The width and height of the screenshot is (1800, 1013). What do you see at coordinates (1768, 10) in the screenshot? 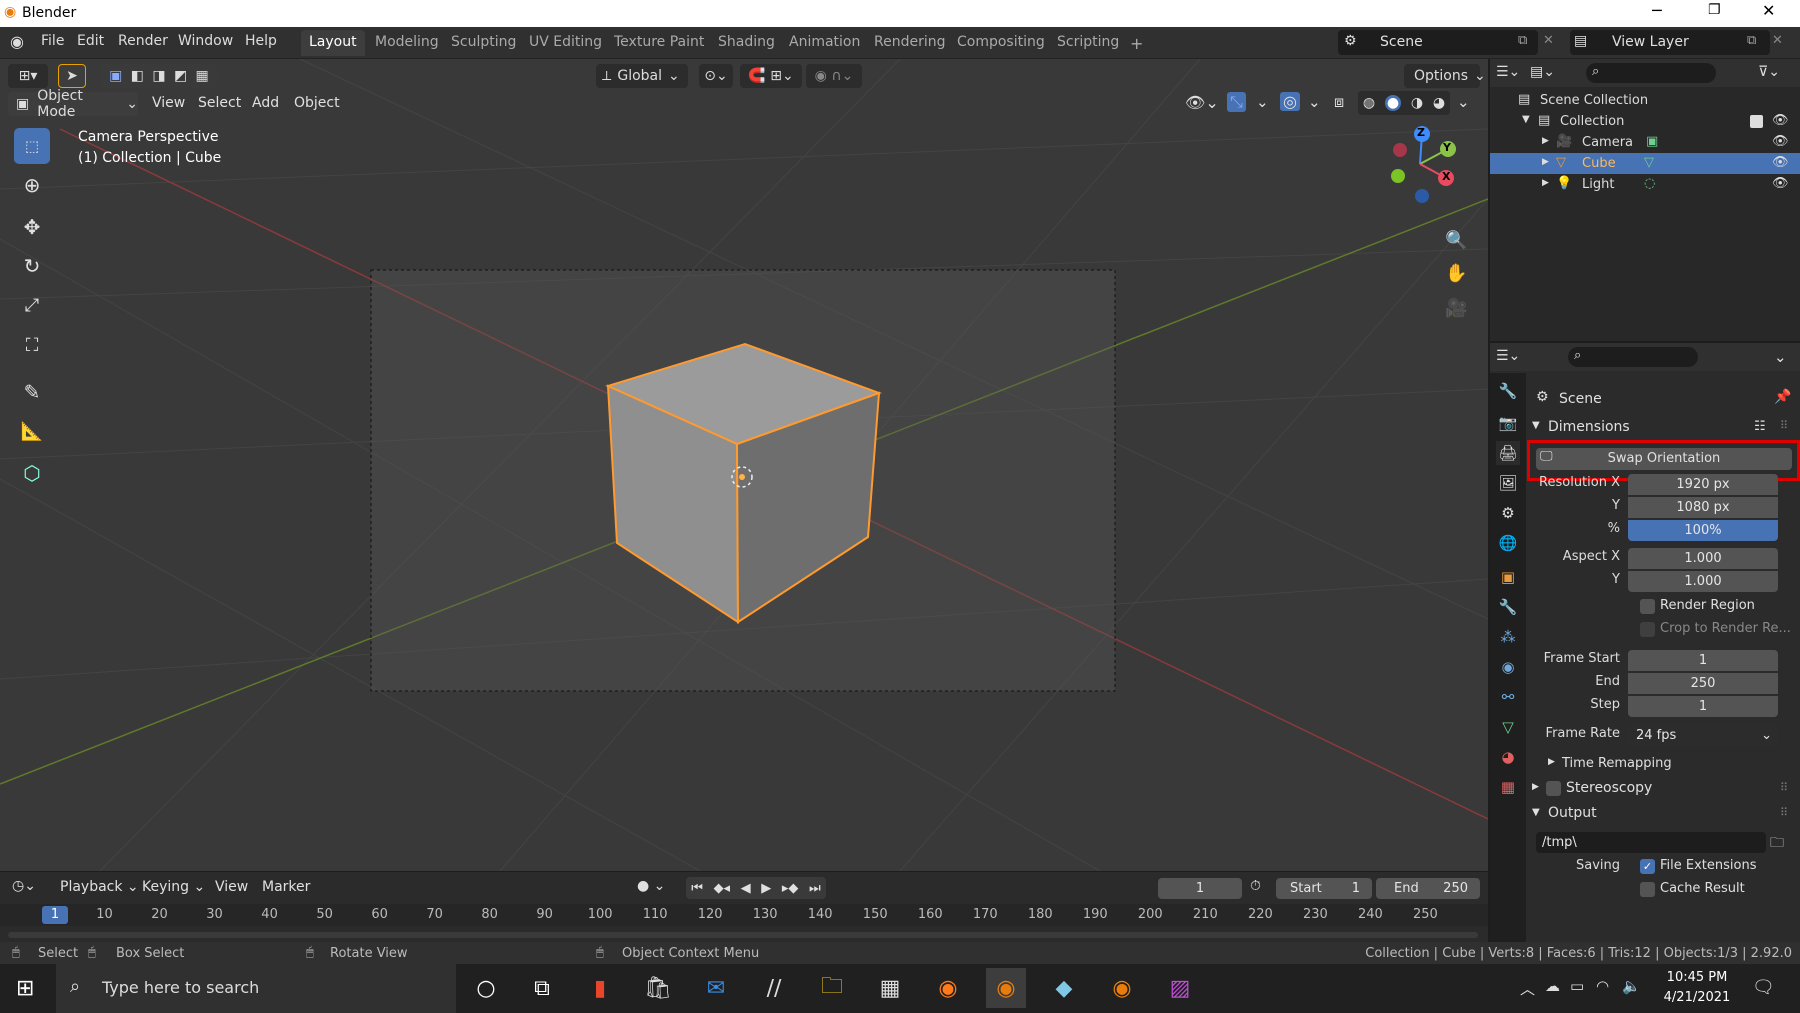
I see `close-button: ✕` at bounding box center [1768, 10].